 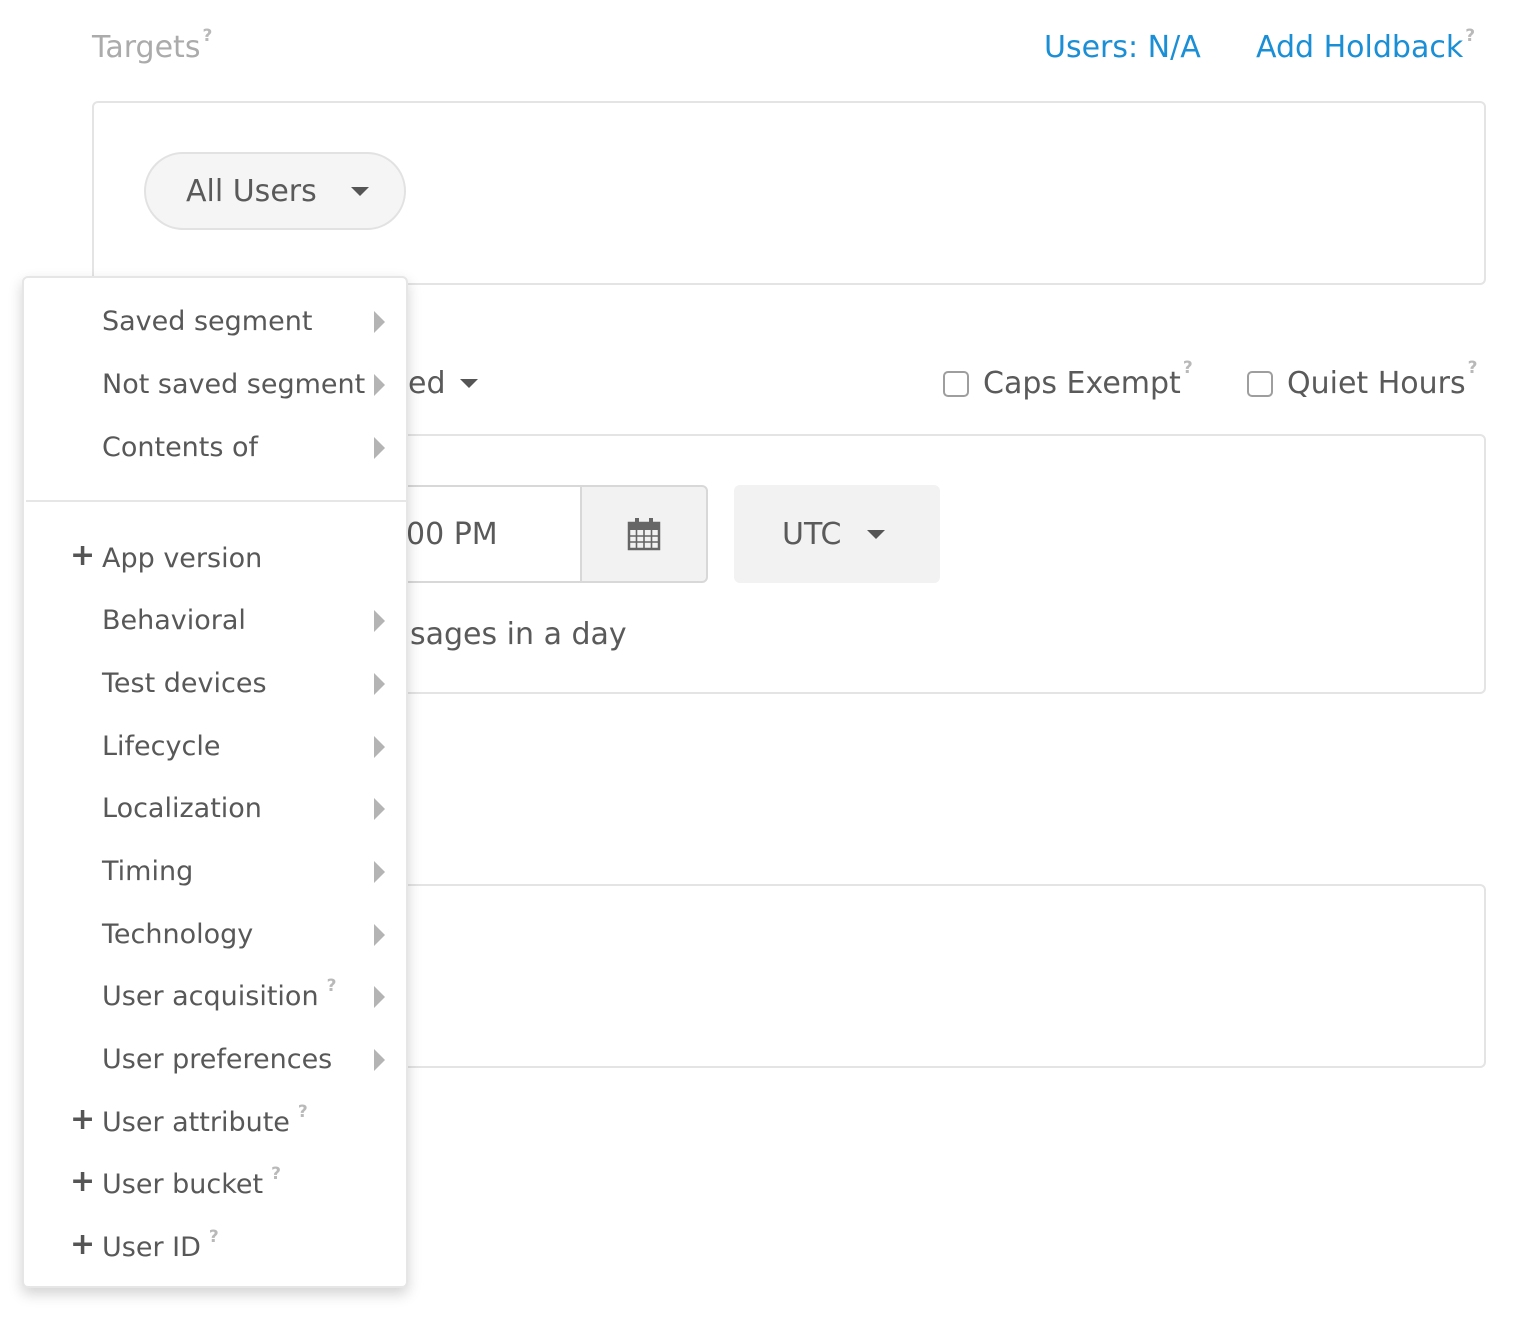 I want to click on quiet-hours-checkbox: Quiet Hours?, so click(x=1362, y=379).